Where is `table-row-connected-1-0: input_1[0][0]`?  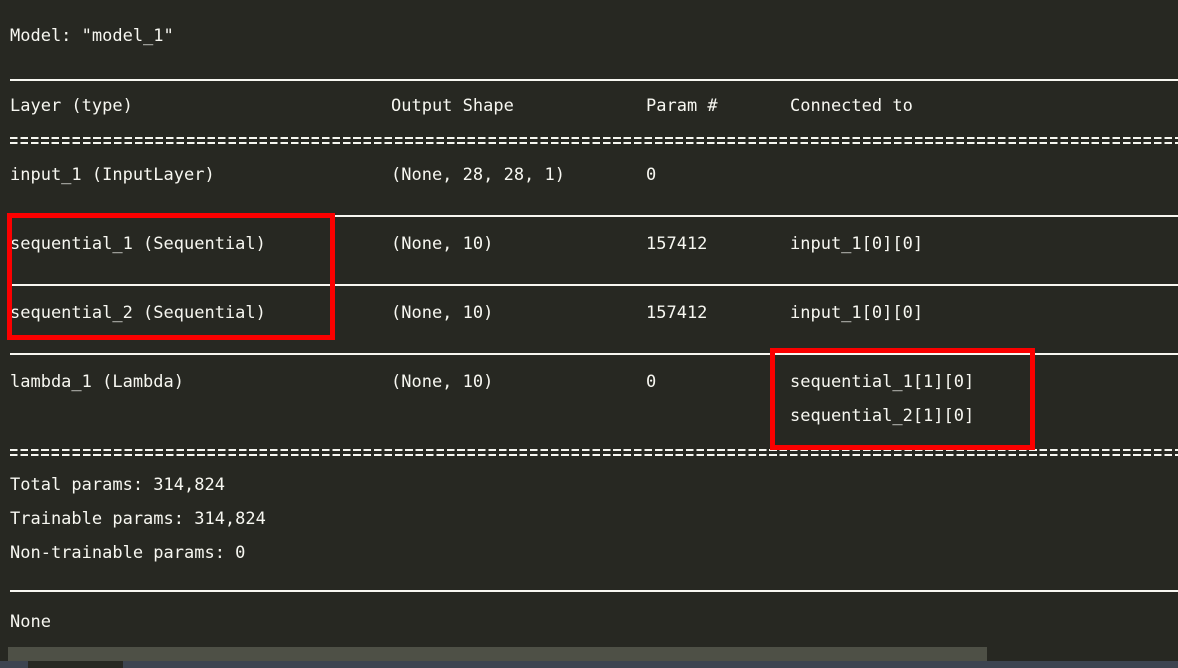 table-row-connected-1-0: input_1[0][0] is located at coordinates (857, 244).